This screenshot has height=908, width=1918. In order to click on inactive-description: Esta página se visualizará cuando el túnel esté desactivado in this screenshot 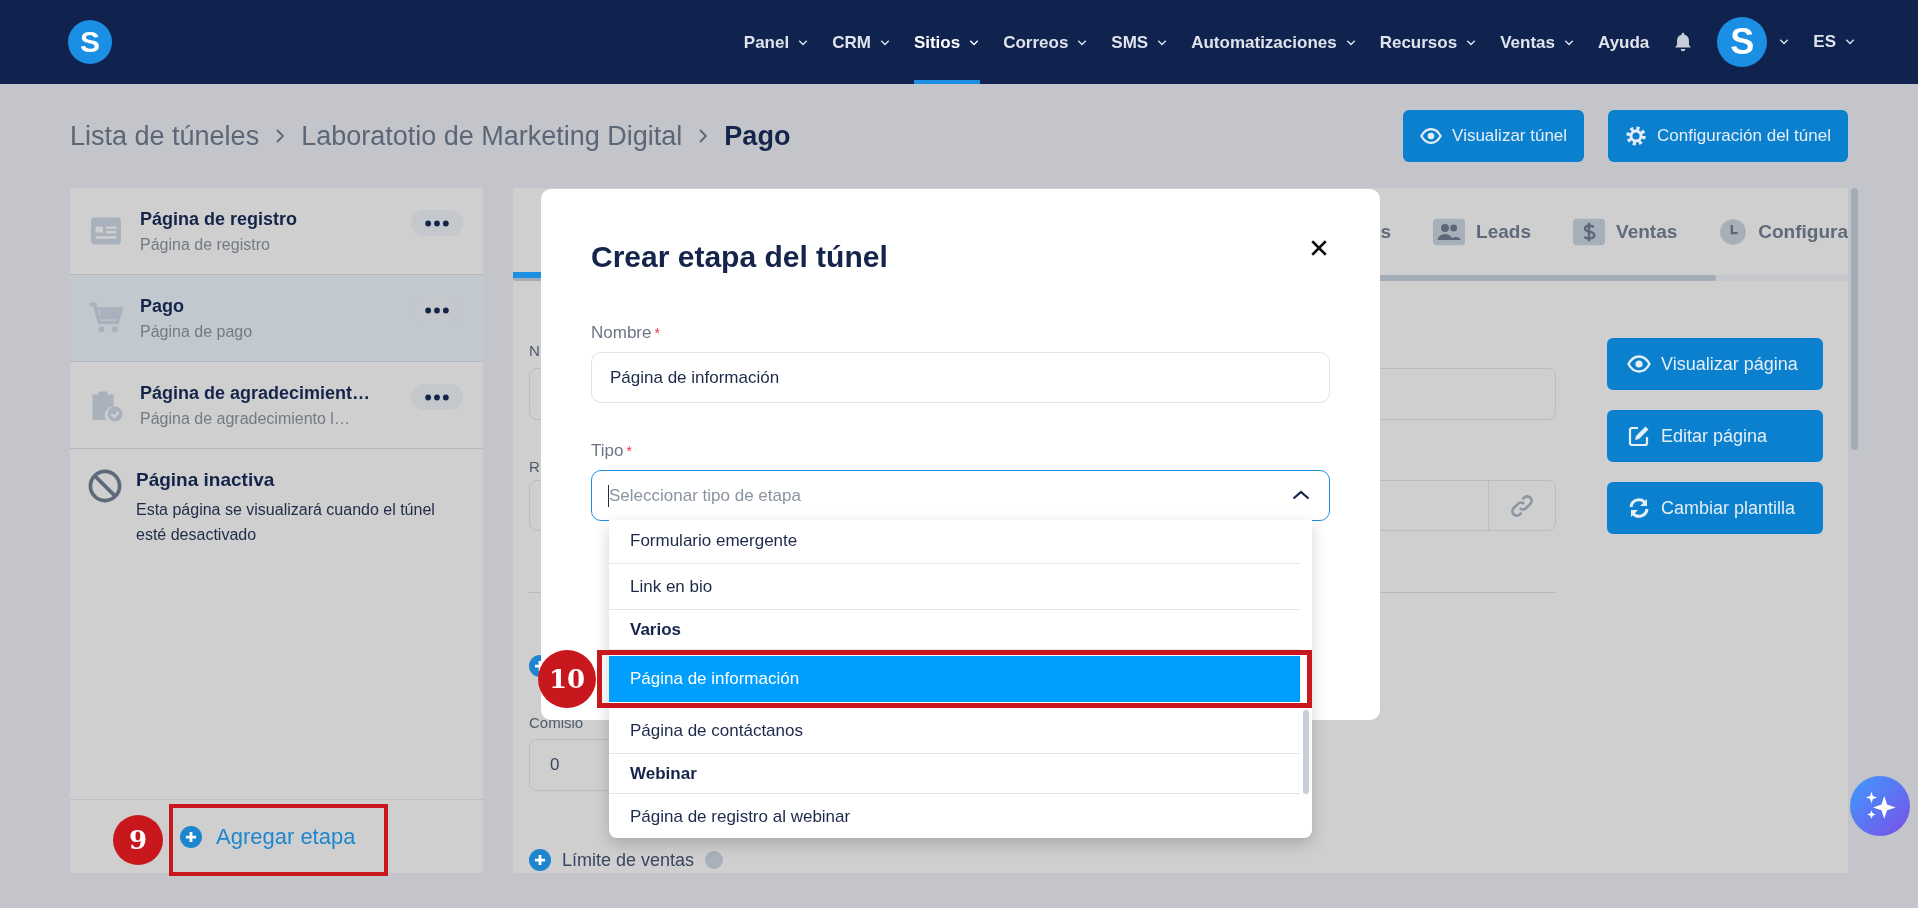, I will do `click(286, 522)`.